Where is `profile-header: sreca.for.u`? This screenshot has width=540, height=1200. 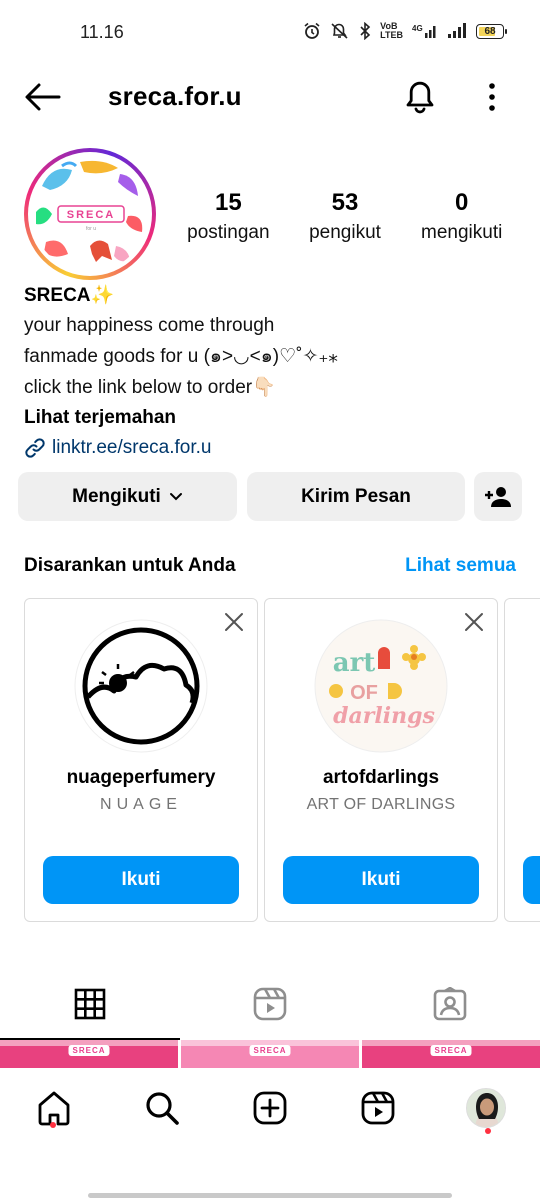
profile-header: sreca.for.u is located at coordinates (270, 97).